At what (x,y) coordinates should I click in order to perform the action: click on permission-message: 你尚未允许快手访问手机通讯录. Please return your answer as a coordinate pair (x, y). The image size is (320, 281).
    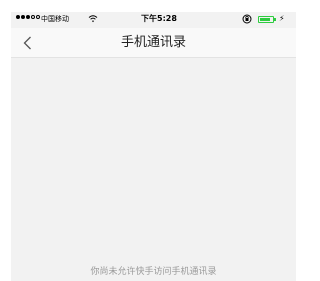
    Looking at the image, I should click on (153, 272).